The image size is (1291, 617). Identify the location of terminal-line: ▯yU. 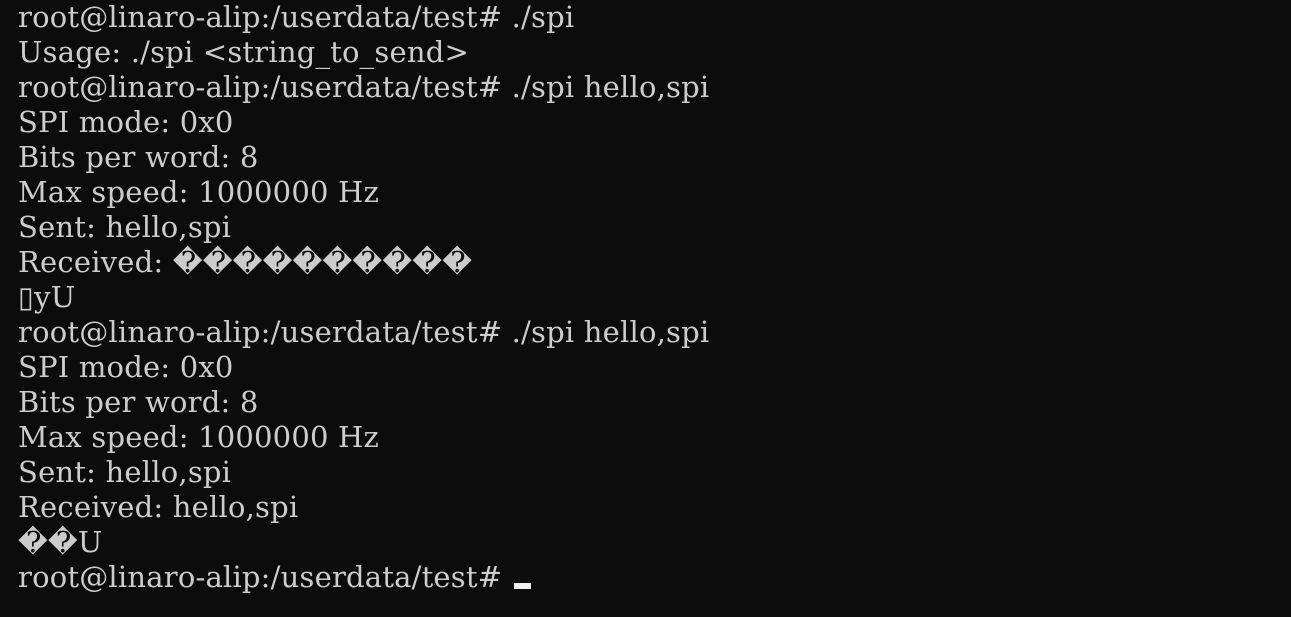
(47, 297).